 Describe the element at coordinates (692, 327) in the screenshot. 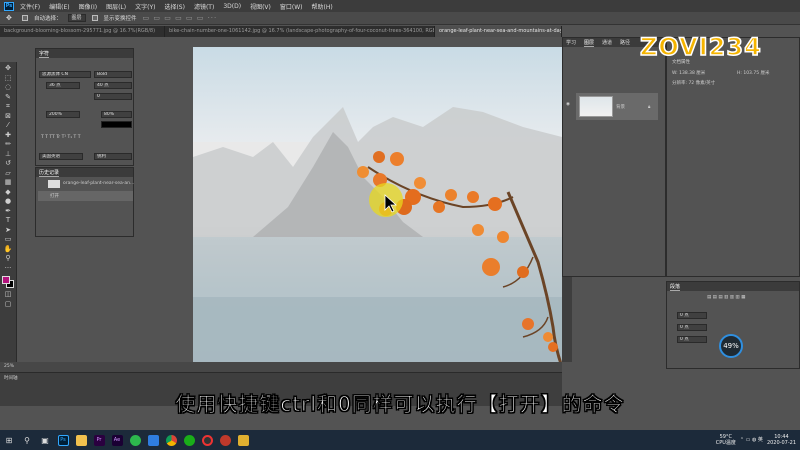

I see `indent-first-field: 0 点` at that location.